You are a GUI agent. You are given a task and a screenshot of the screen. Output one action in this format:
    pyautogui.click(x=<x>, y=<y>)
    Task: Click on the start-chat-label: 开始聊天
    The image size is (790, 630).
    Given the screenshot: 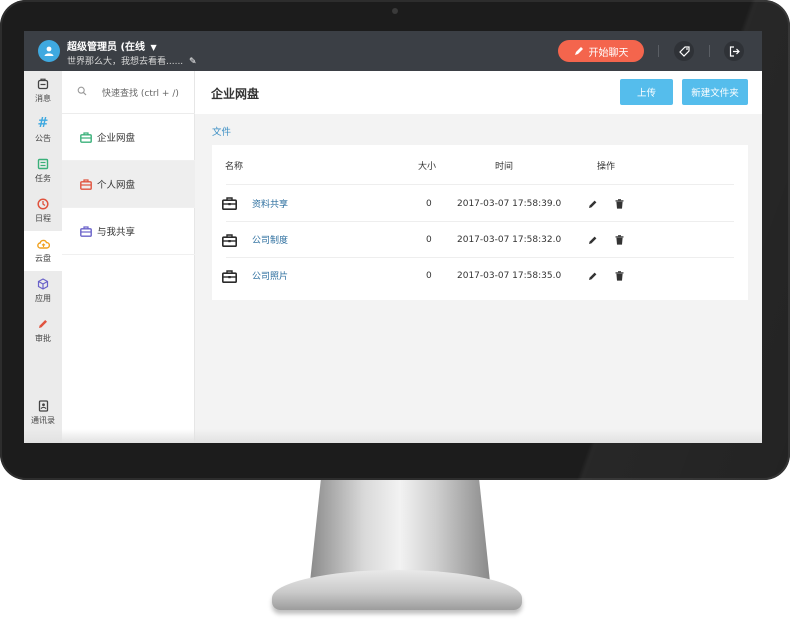 What is the action you would take?
    pyautogui.click(x=608, y=53)
    